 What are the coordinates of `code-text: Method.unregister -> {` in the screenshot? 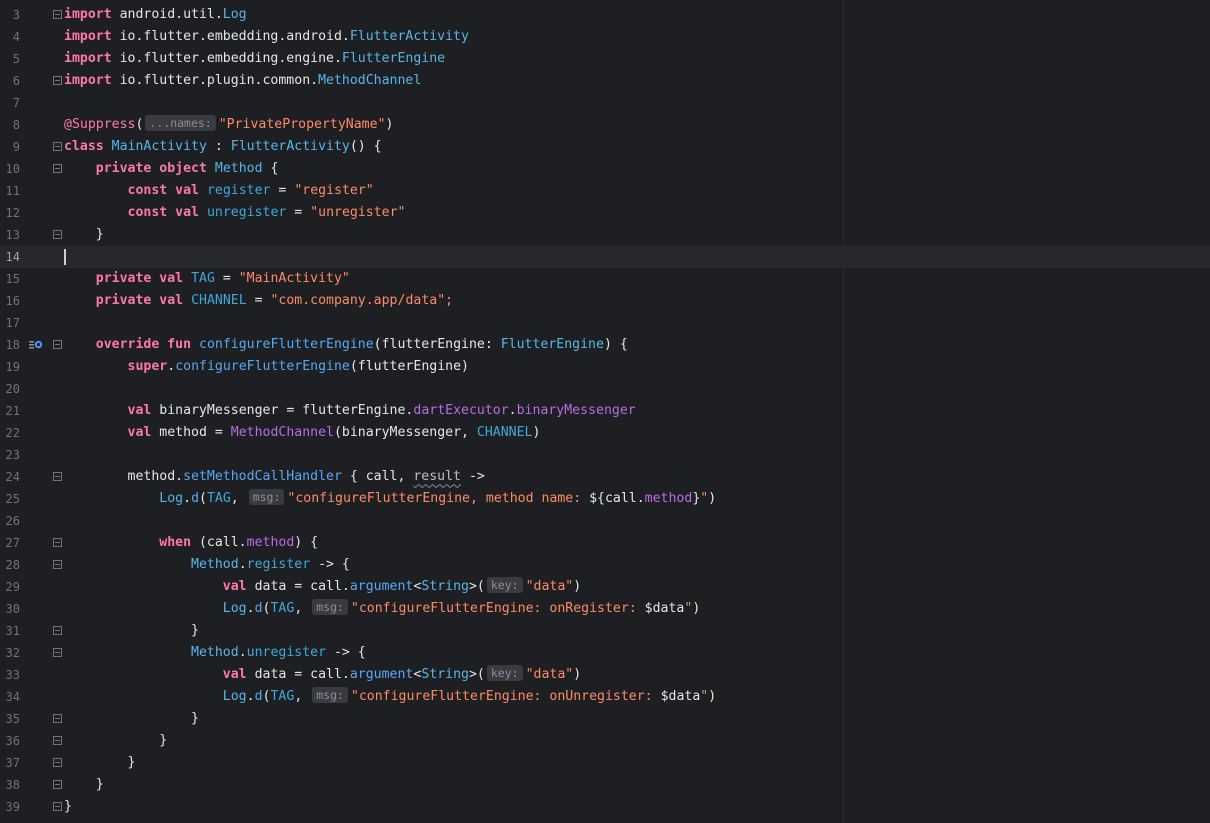 It's located at (215, 653).